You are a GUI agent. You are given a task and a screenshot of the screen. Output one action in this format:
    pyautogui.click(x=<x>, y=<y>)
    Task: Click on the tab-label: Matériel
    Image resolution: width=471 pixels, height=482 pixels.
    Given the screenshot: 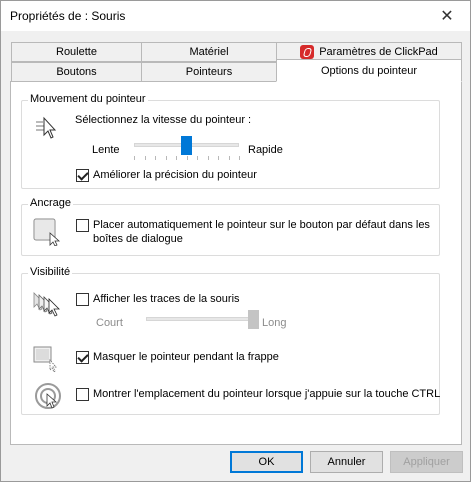 What is the action you would take?
    pyautogui.click(x=209, y=52)
    